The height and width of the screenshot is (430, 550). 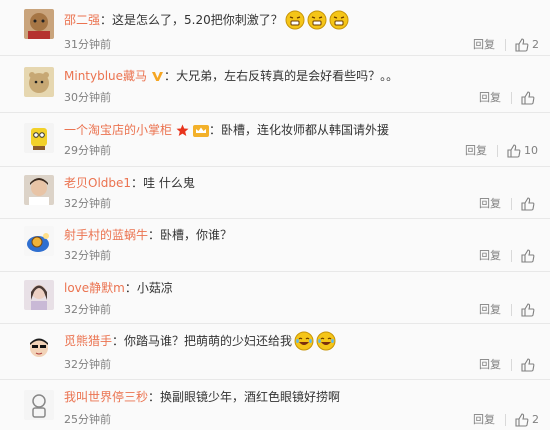 I want to click on username-link: Mintyblue藏马, so click(x=105, y=76).